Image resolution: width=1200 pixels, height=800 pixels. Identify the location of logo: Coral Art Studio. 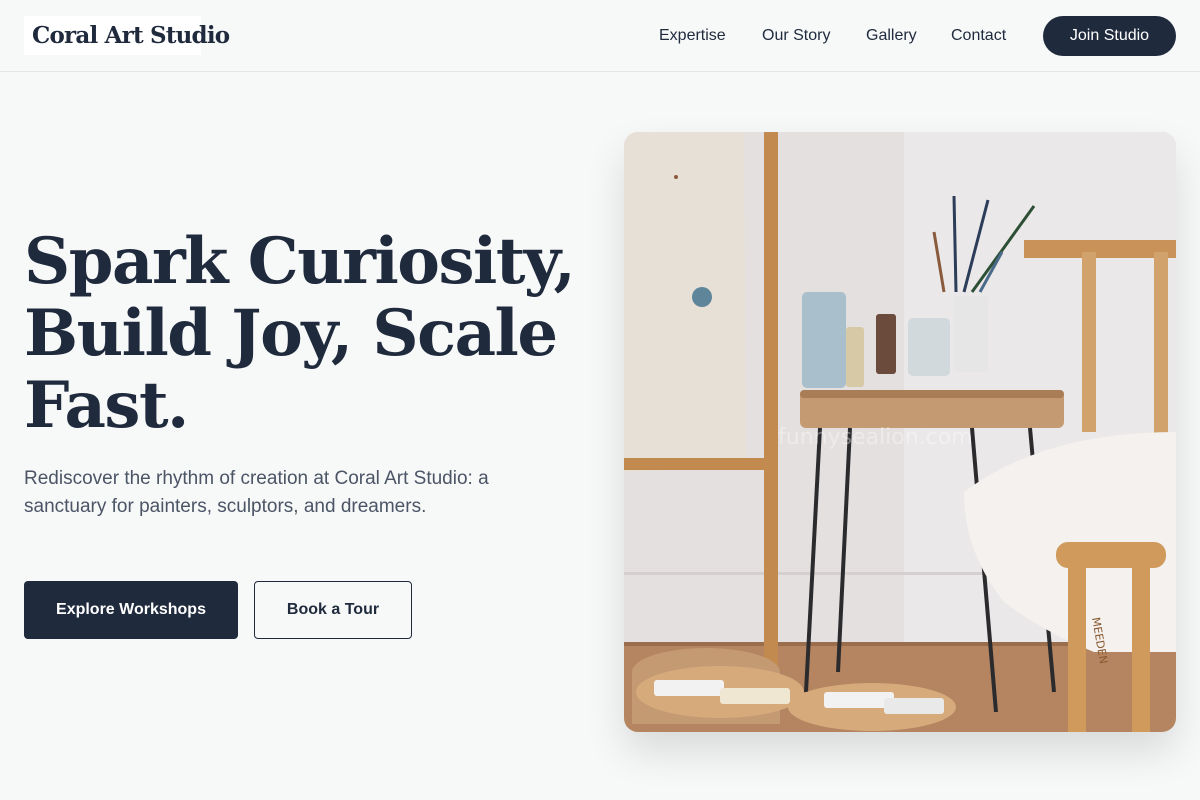
(127, 35).